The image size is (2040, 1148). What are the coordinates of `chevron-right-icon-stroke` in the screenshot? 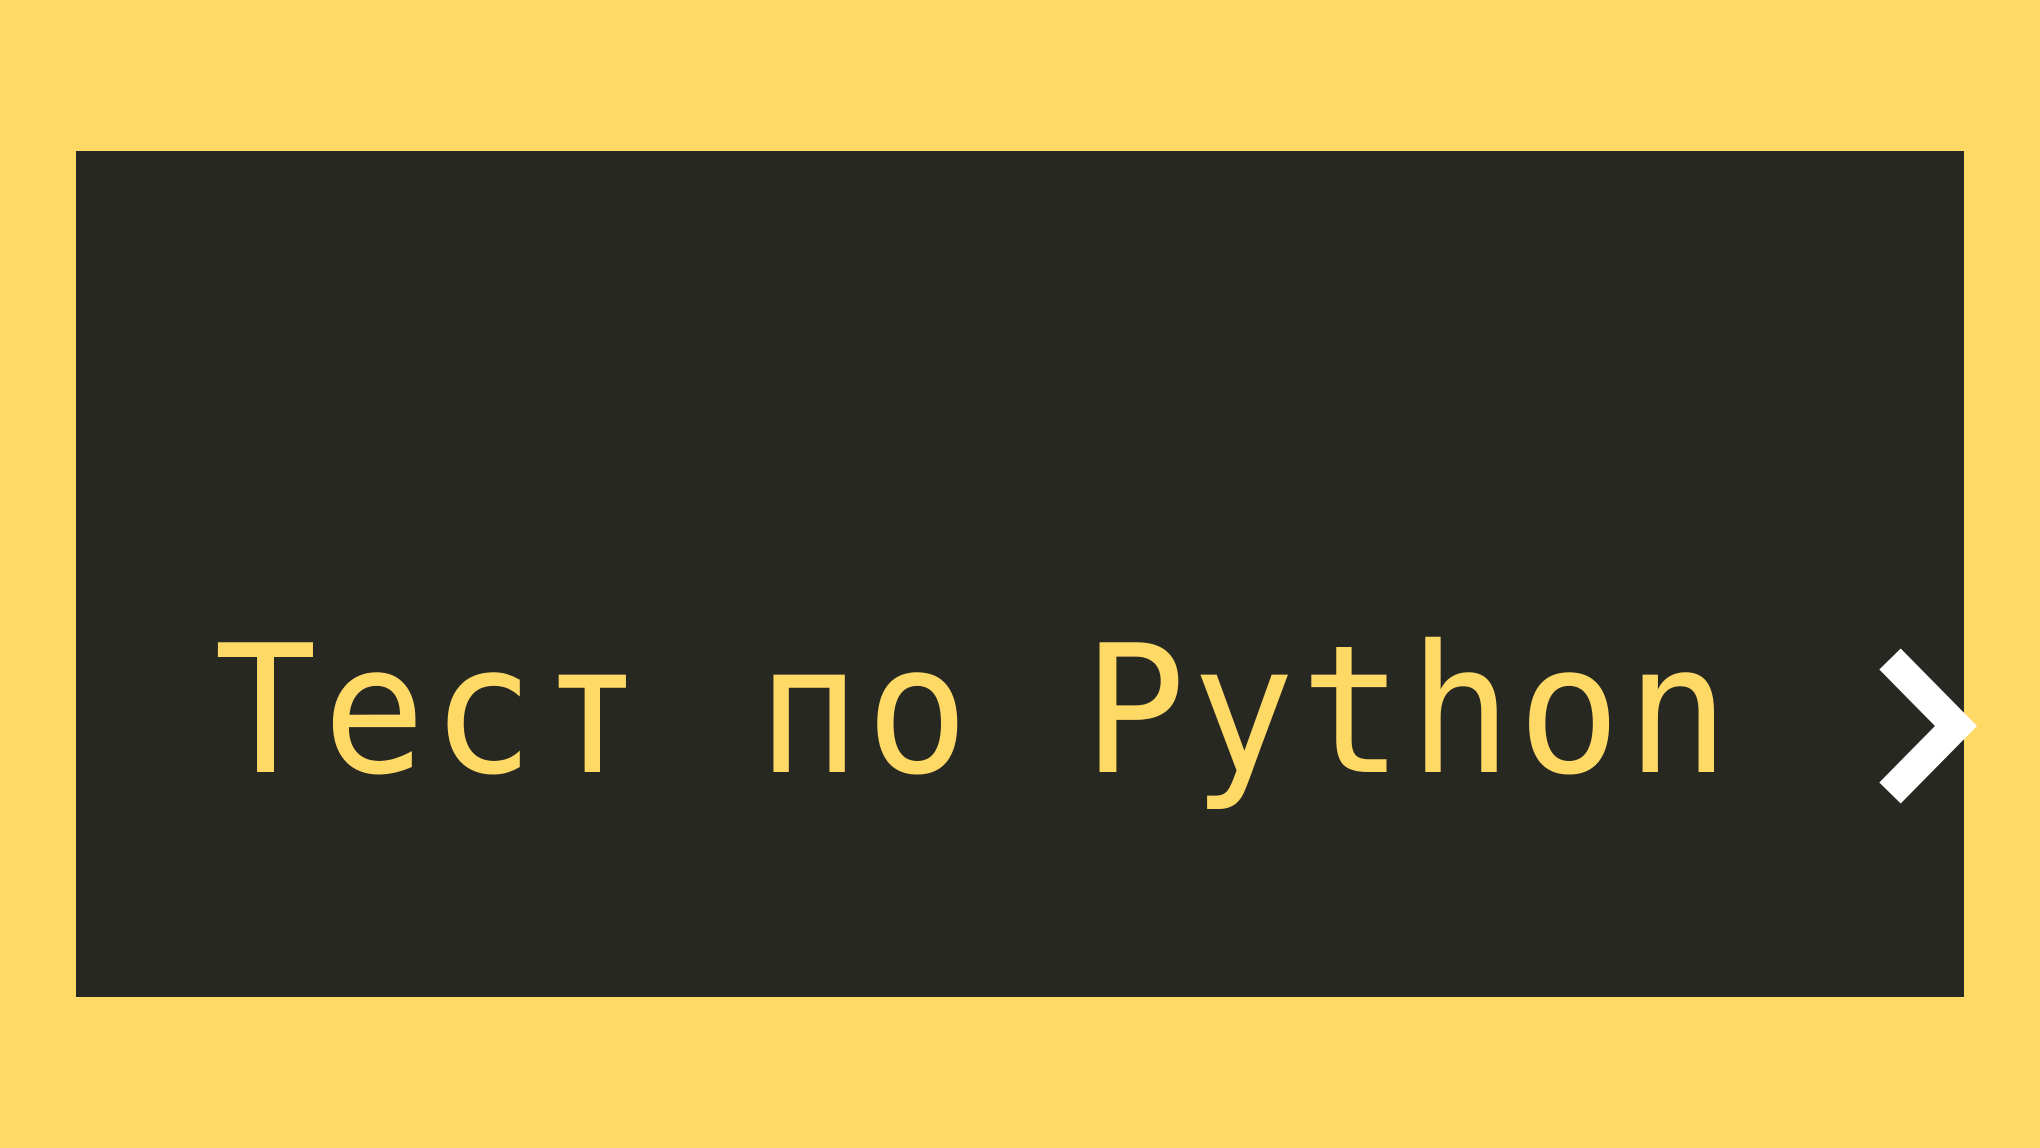 It's located at (1928, 726).